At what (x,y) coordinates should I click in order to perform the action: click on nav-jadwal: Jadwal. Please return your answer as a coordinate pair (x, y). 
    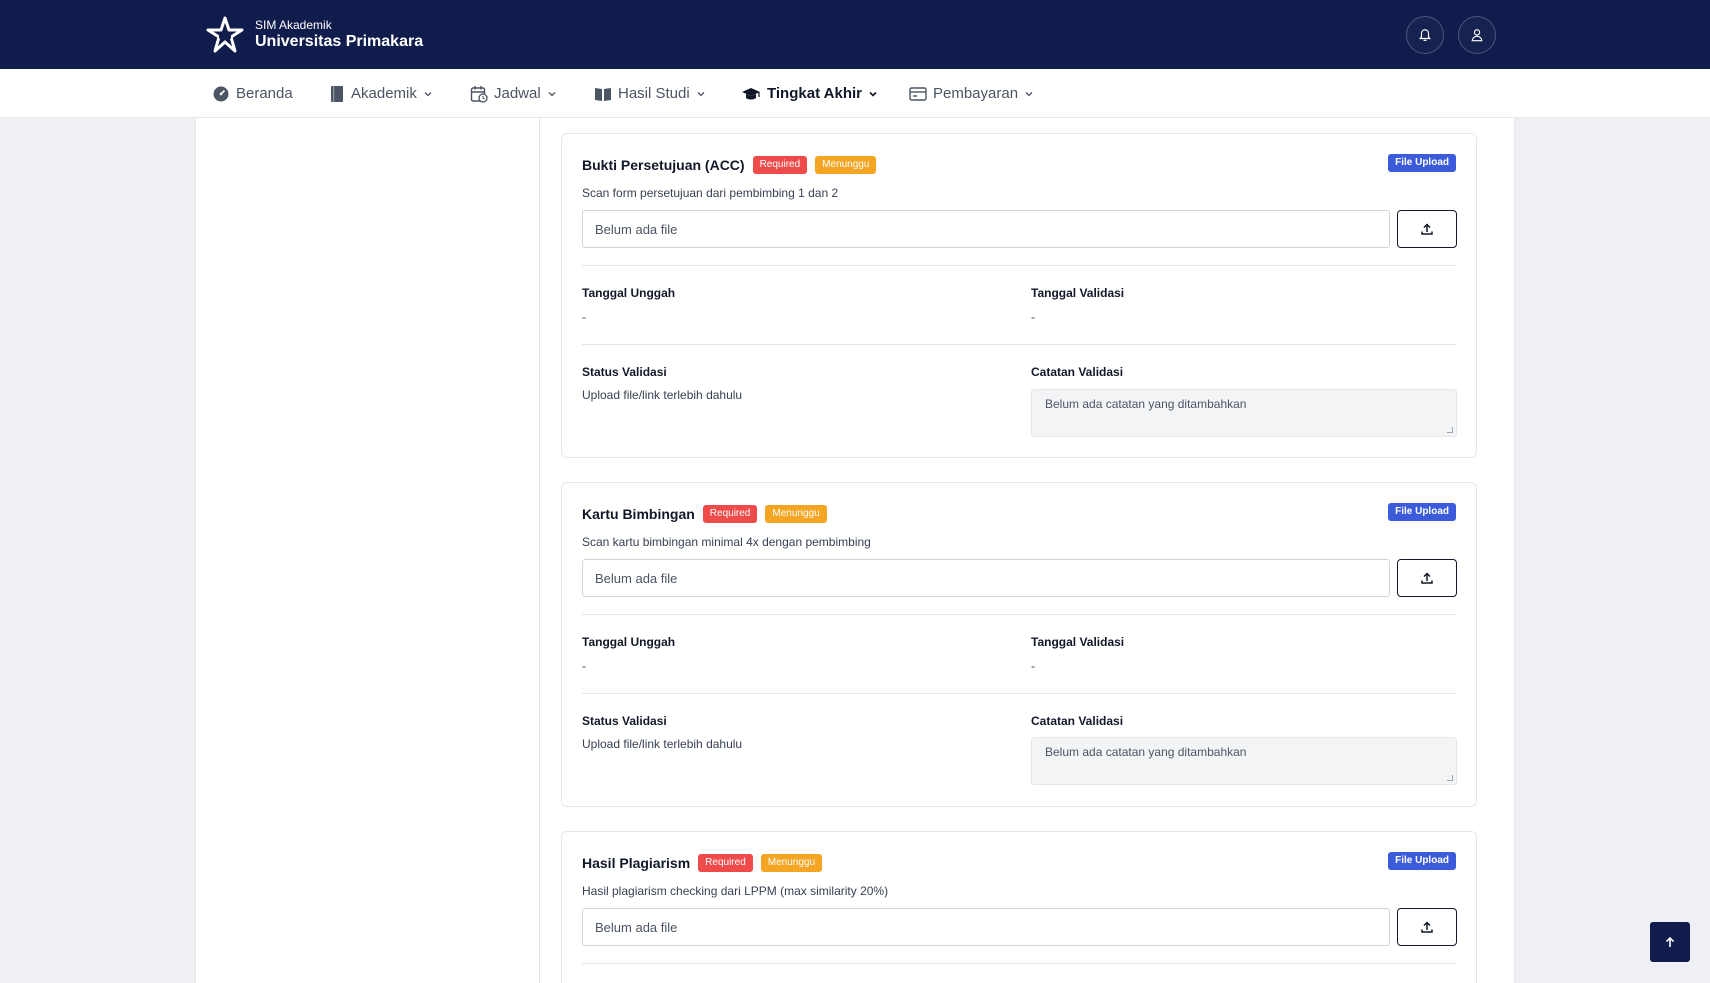
    Looking at the image, I should click on (513, 93).